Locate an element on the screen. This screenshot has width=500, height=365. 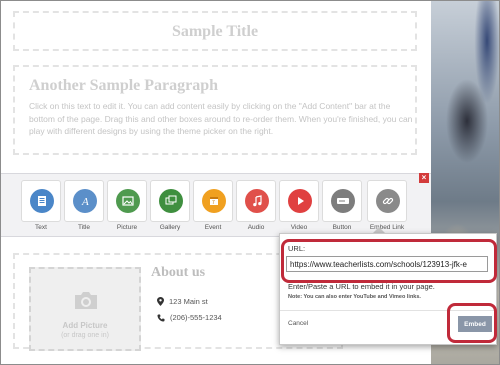
phone-icon is located at coordinates (161, 317).